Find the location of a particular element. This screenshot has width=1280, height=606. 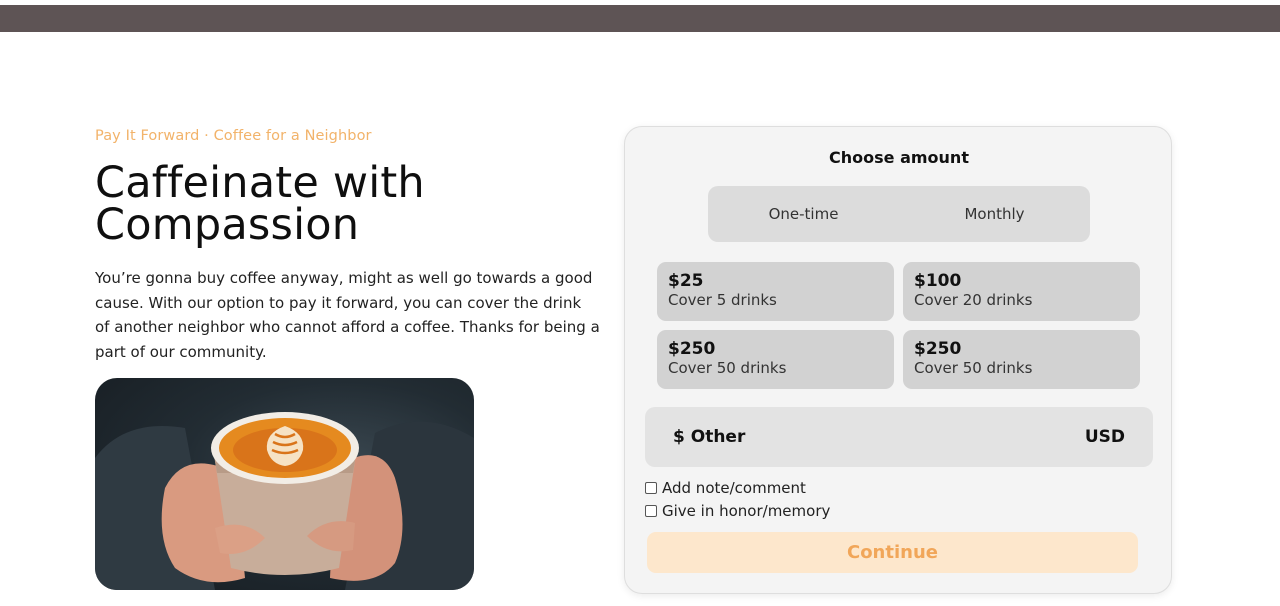

currency-label: USD is located at coordinates (1104, 437).